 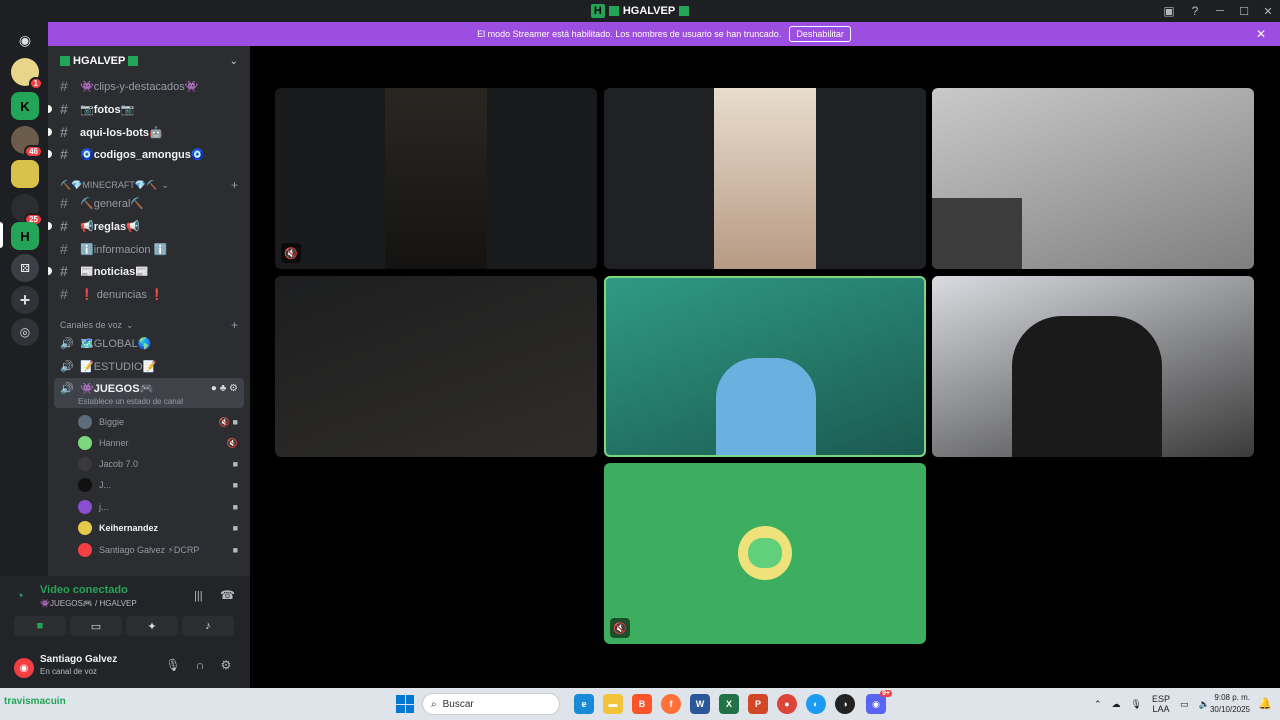 What do you see at coordinates (787, 704) in the screenshot?
I see `chrome-icon: ●` at bounding box center [787, 704].